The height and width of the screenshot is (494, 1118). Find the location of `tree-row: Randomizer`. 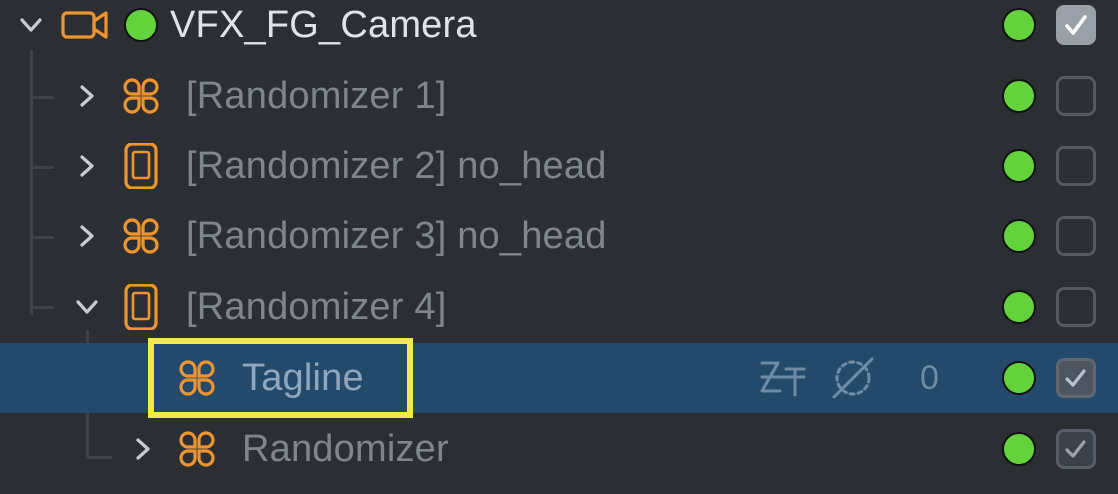

tree-row: Randomizer is located at coordinates (559, 449).